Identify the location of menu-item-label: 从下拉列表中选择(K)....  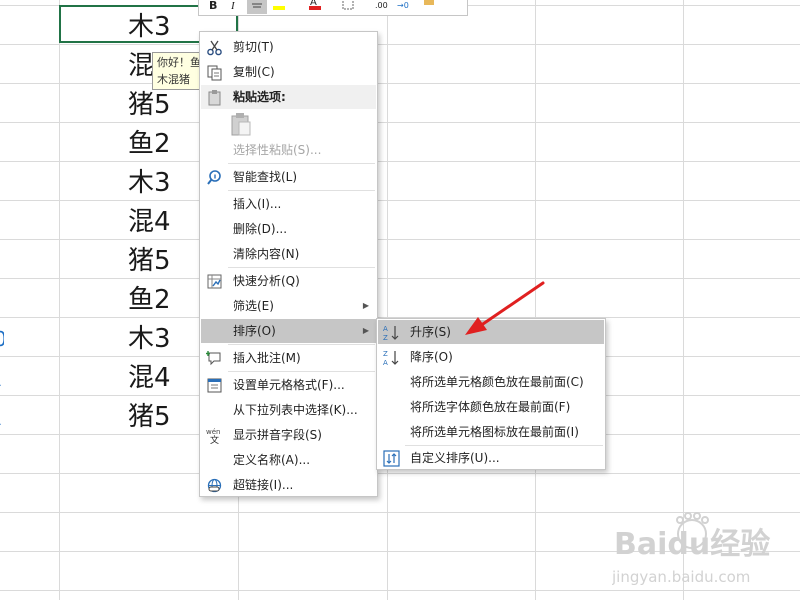
(295, 410).